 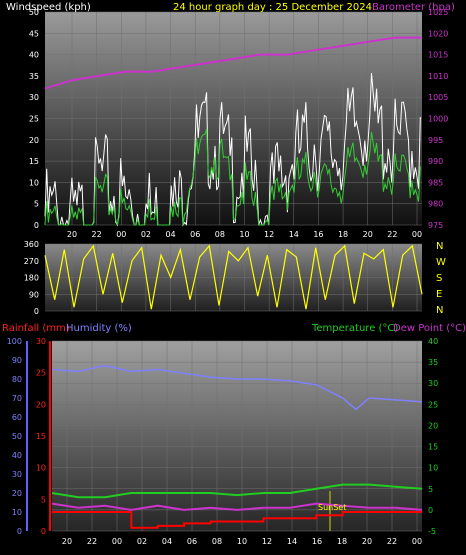 I want to click on sunset-label: SunSet, so click(x=332, y=507).